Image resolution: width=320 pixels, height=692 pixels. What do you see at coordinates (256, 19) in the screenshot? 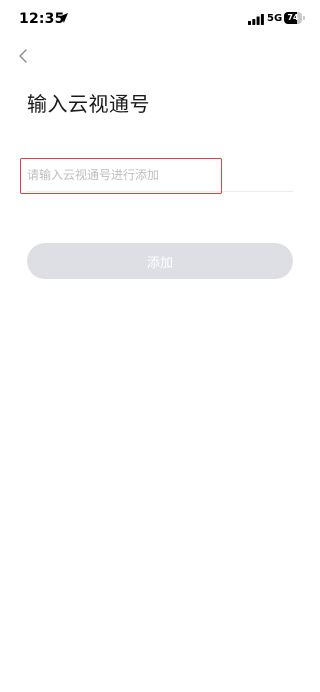
I see `cellular-signal-icon` at bounding box center [256, 19].